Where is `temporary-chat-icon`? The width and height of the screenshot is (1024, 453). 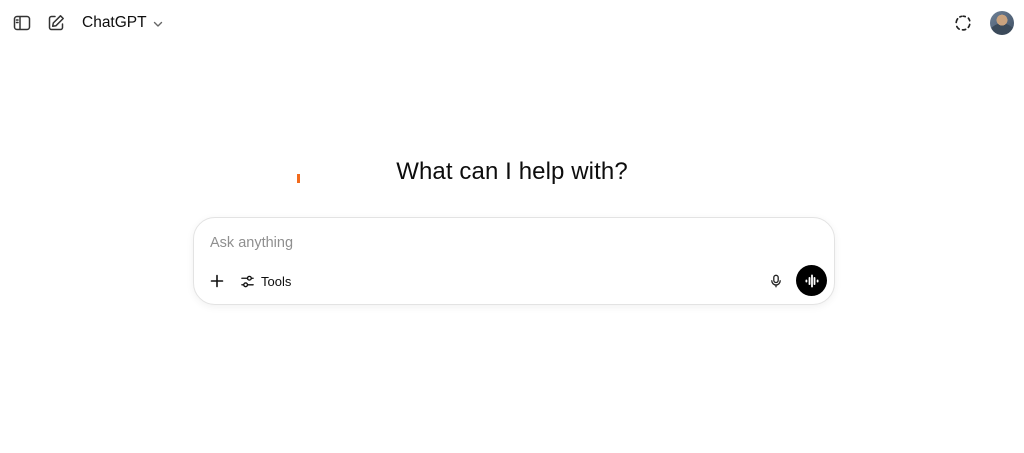
temporary-chat-icon is located at coordinates (963, 23).